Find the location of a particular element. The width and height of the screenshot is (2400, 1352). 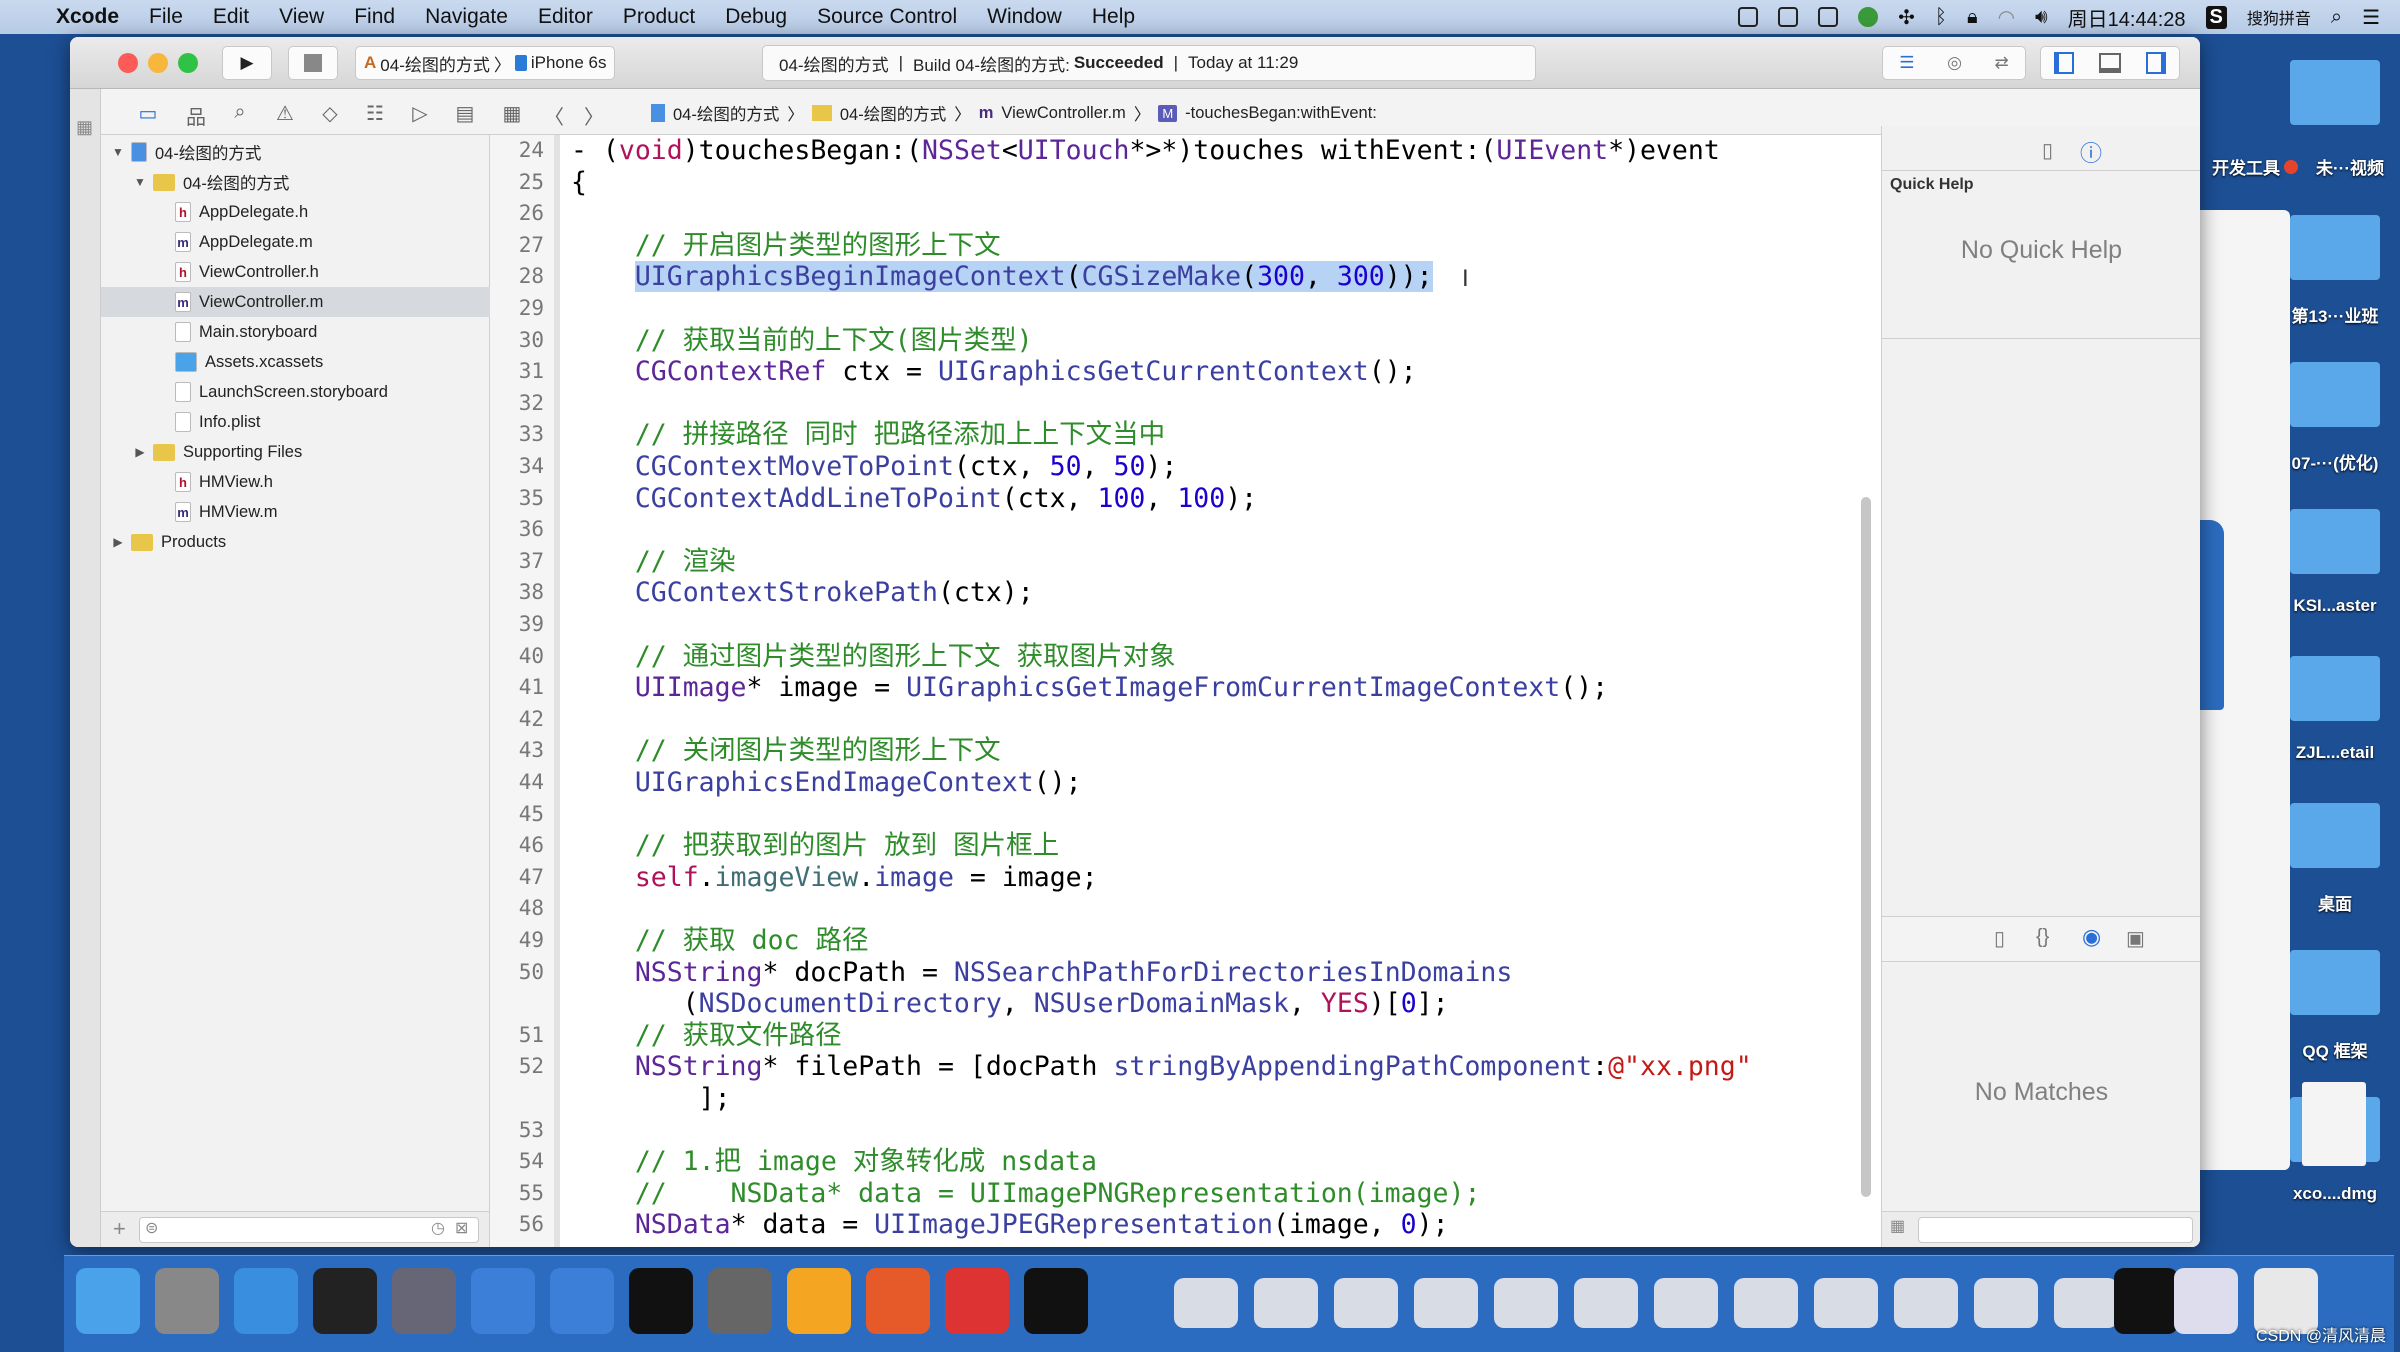

imovie-dock-icon is located at coordinates (424, 1301).